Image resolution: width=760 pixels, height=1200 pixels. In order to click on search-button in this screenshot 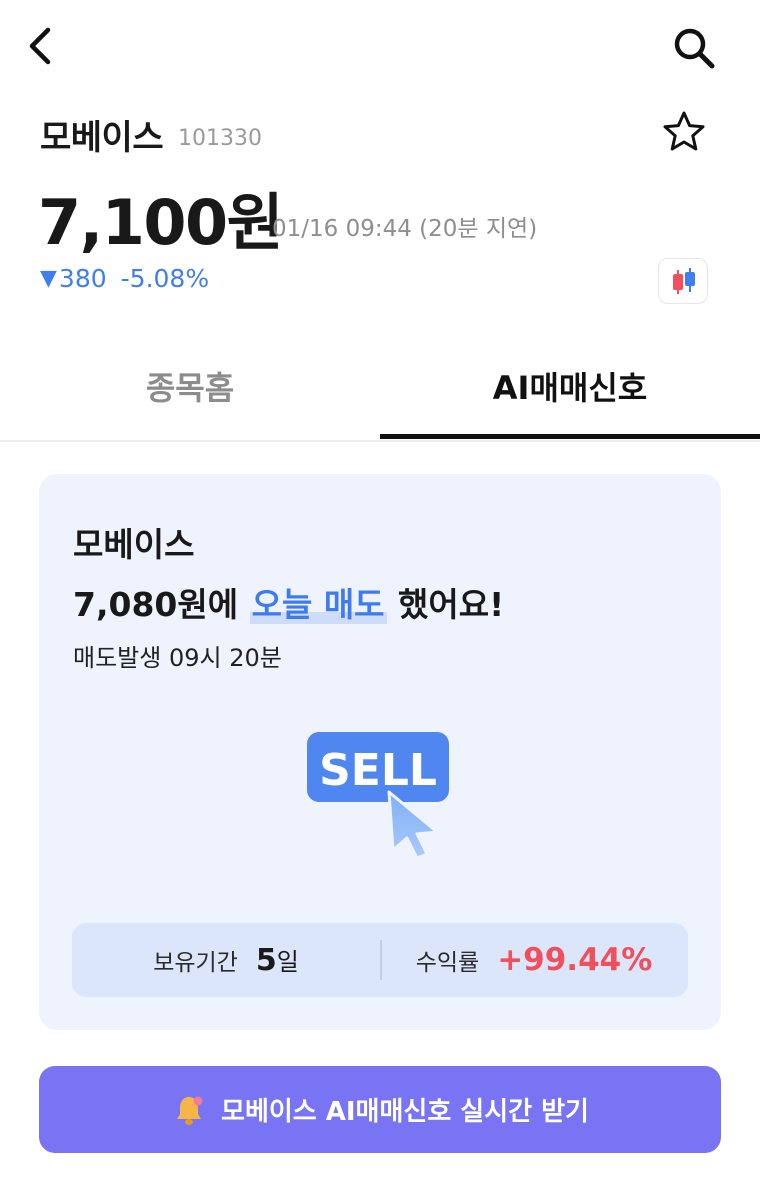, I will do `click(694, 48)`.